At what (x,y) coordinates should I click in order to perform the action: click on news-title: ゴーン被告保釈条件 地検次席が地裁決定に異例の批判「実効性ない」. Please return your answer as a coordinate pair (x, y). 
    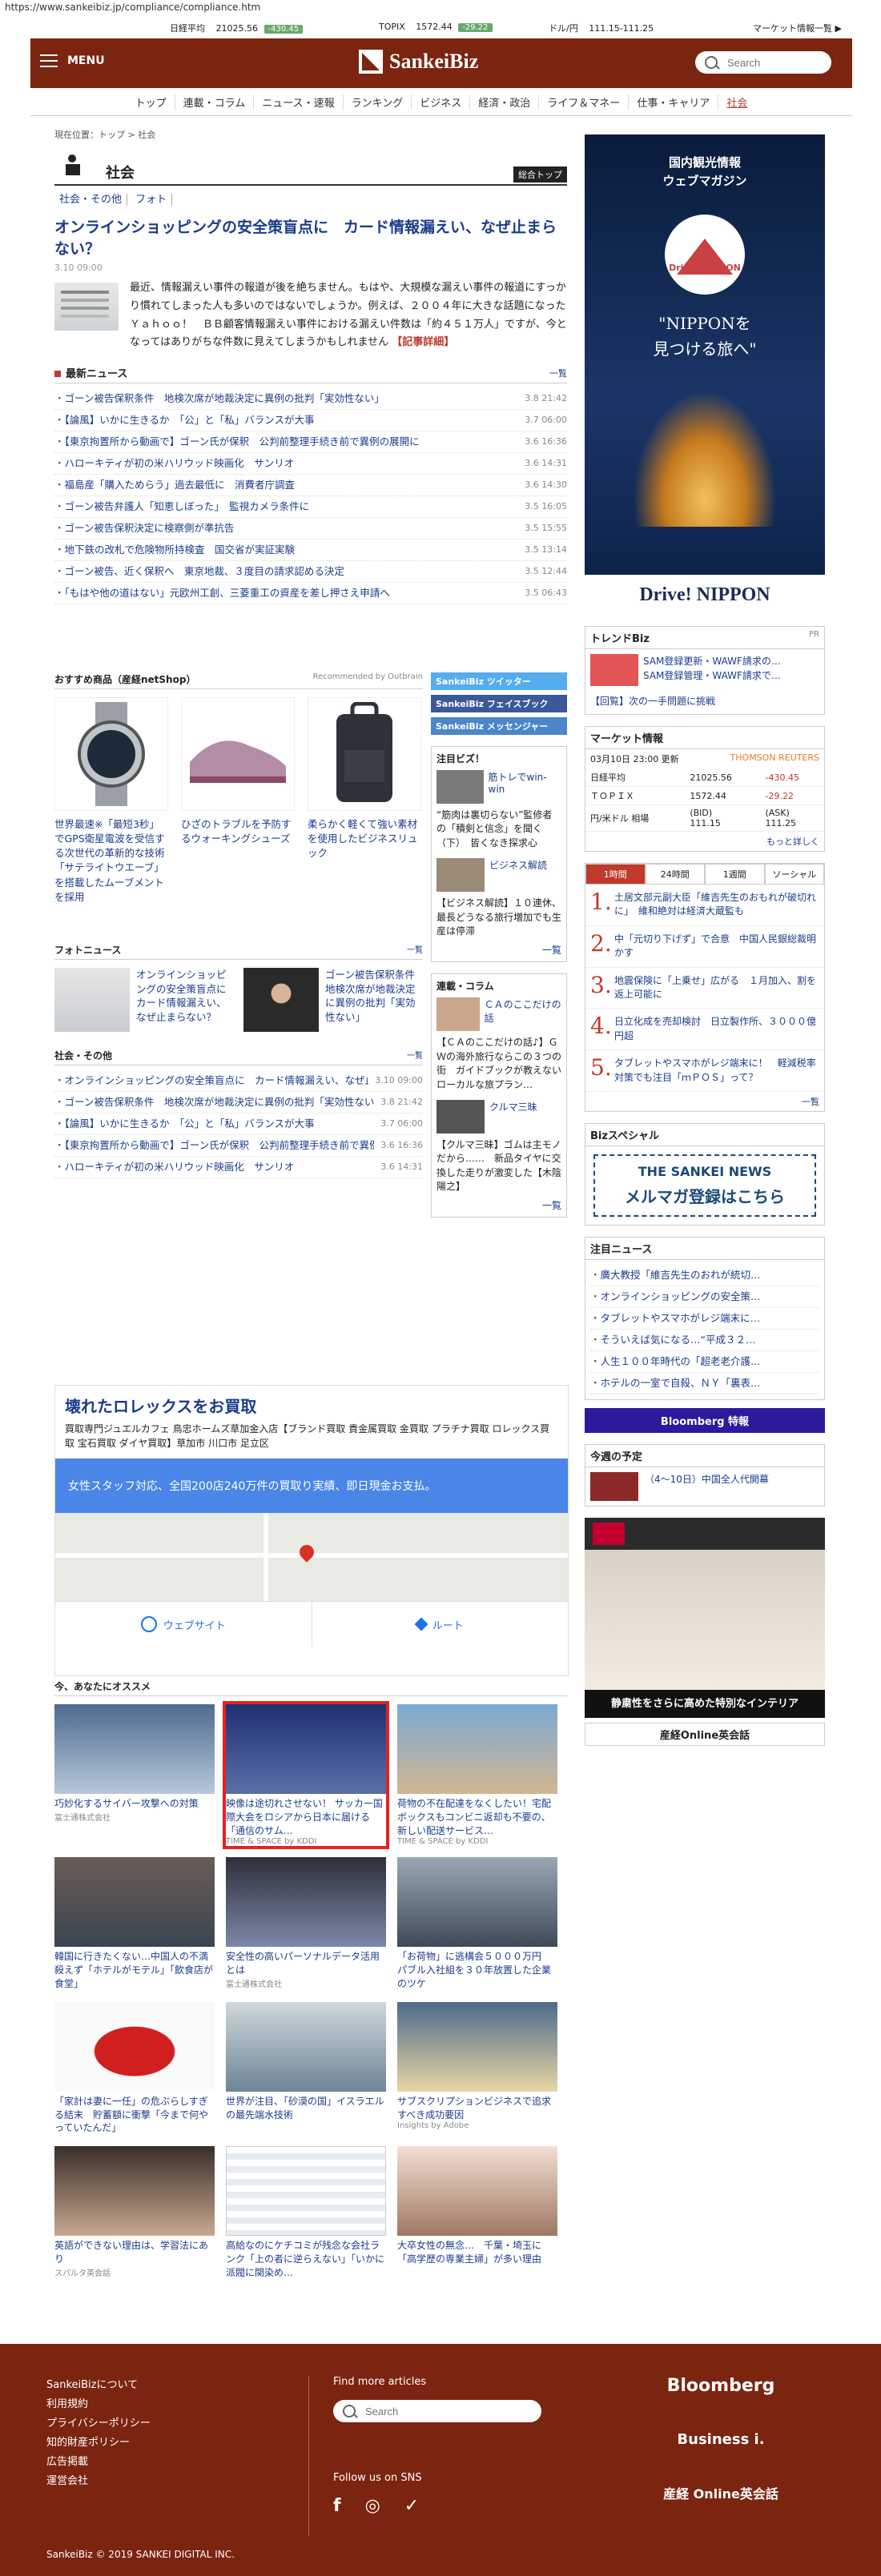
    Looking at the image, I should click on (219, 398).